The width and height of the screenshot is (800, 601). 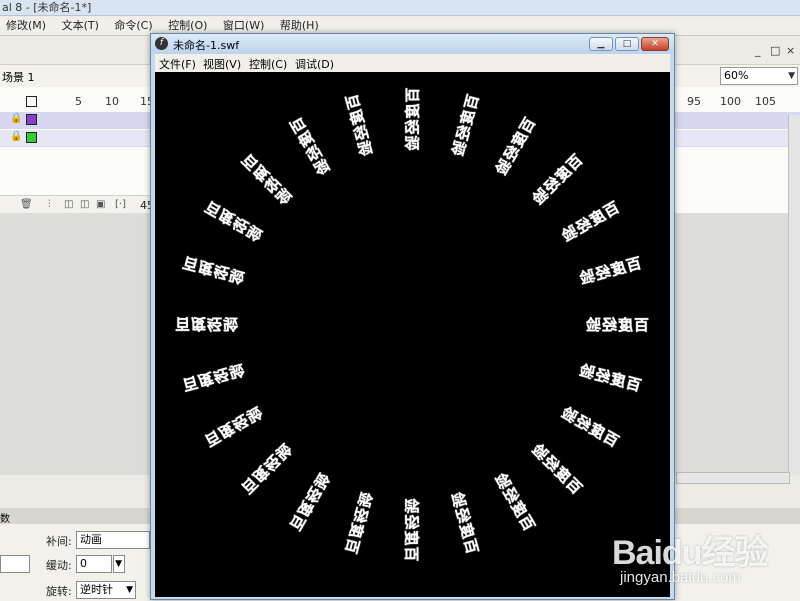 I want to click on tween-label: 补间:, so click(x=59, y=541).